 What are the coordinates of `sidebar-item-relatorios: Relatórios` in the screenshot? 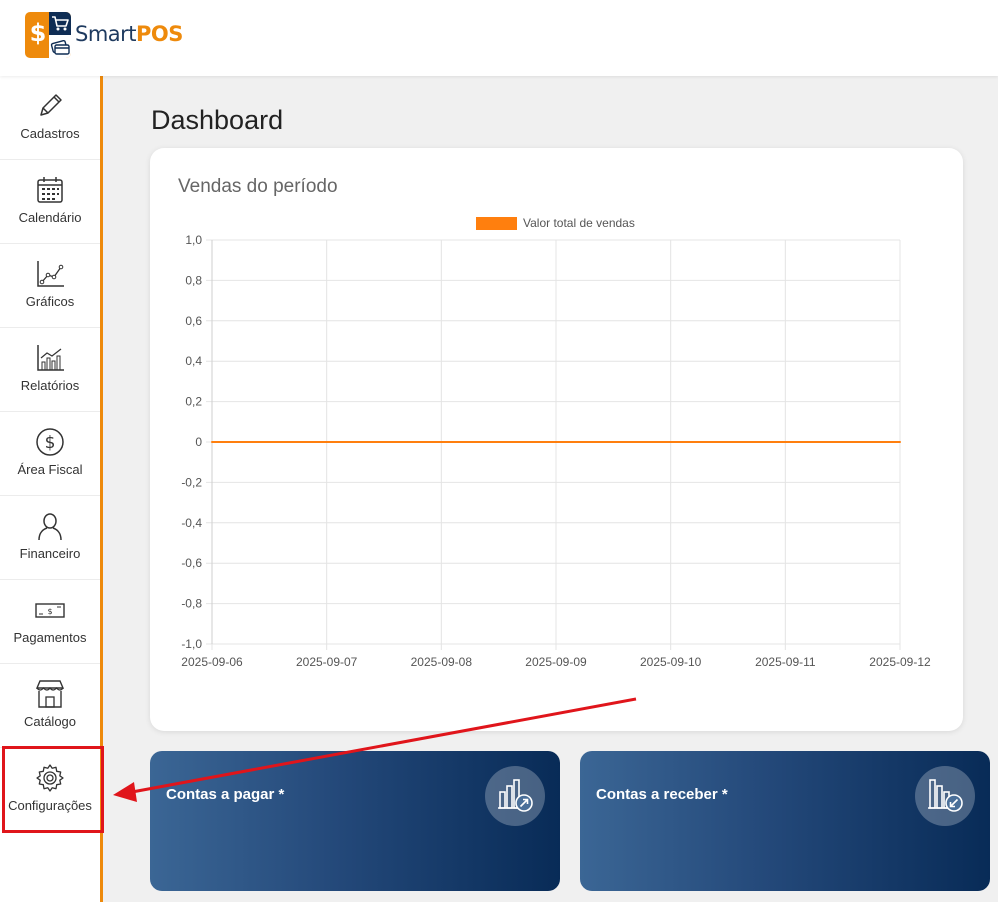 It's located at (50, 370).